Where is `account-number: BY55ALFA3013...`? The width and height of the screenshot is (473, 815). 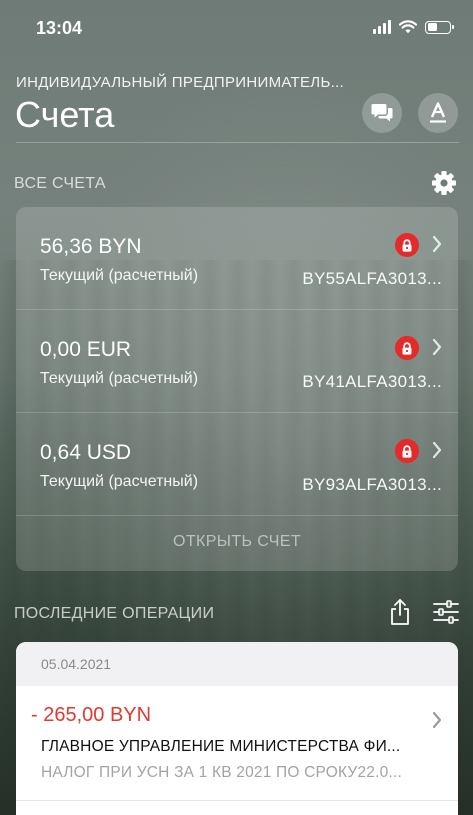
account-number: BY55ALFA3013... is located at coordinates (372, 278).